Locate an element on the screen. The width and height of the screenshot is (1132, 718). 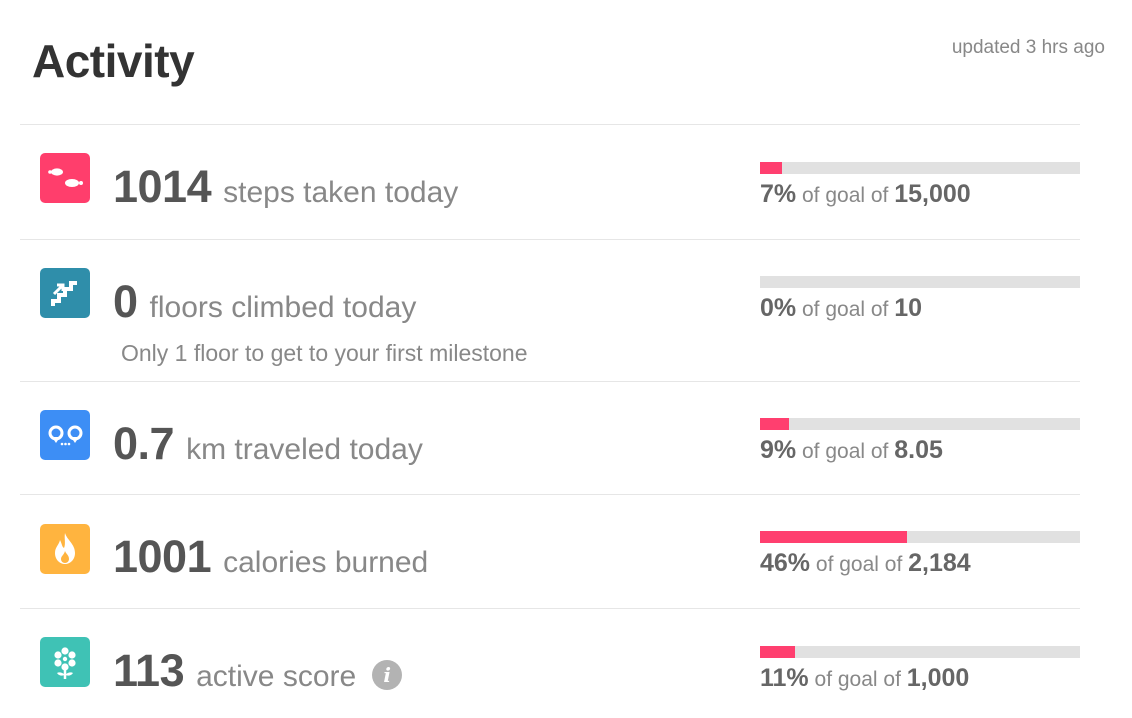
calories-metric: 1001 calories burned is located at coordinates (270, 557).